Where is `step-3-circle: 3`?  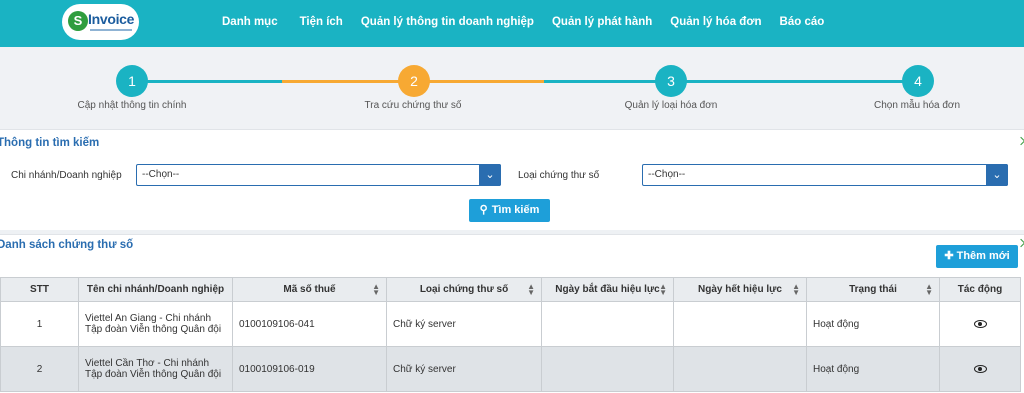
step-3-circle: 3 is located at coordinates (671, 81).